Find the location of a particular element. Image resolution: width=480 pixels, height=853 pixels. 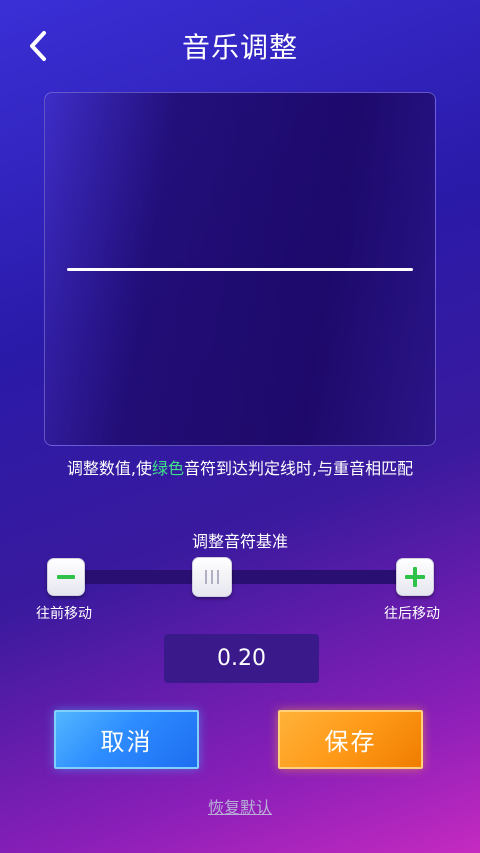

instruction-text-before: 调整数值,使 is located at coordinates (109, 468).